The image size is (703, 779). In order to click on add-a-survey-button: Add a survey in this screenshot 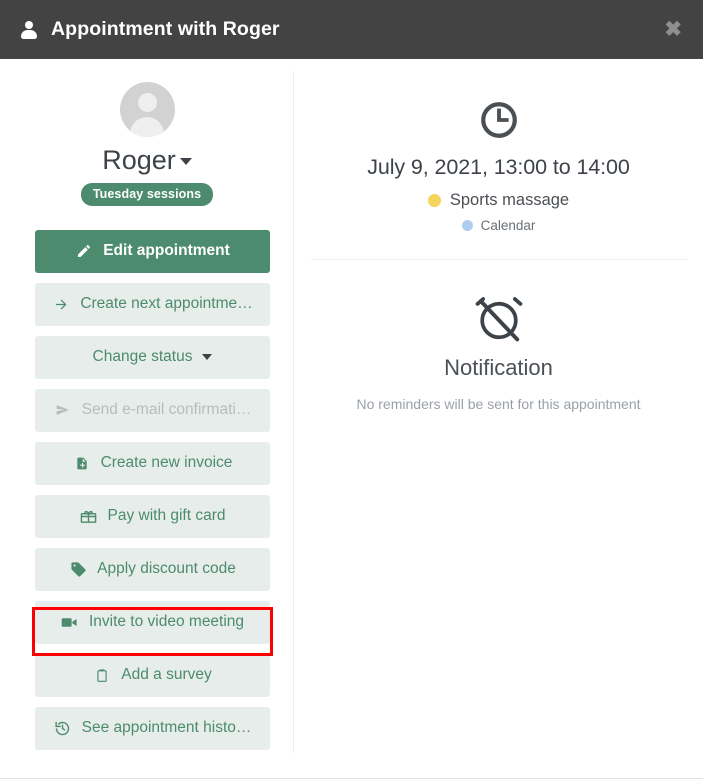, I will do `click(152, 675)`.